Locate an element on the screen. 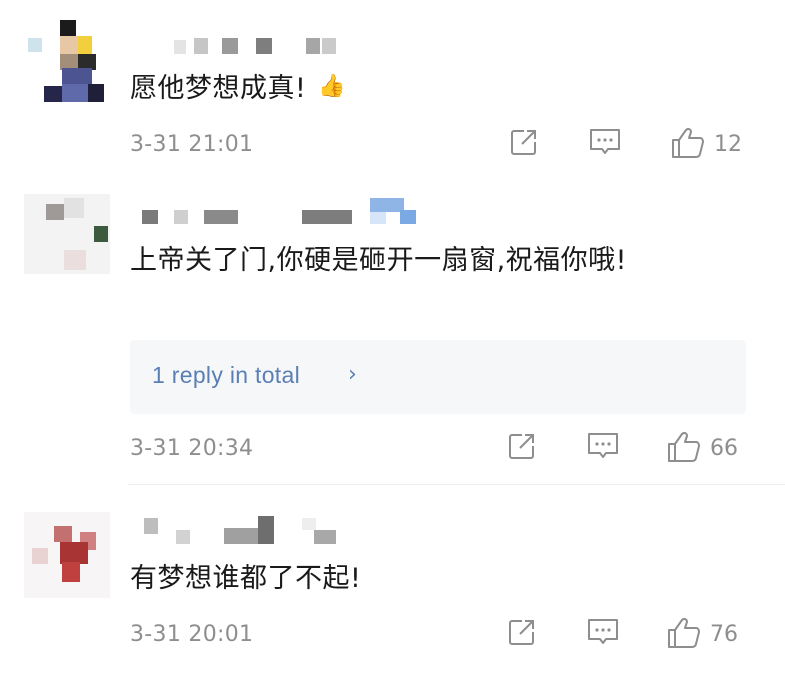 The height and width of the screenshot is (674, 785). thumbs-up-emoji-icon: 👍 is located at coordinates (332, 86).